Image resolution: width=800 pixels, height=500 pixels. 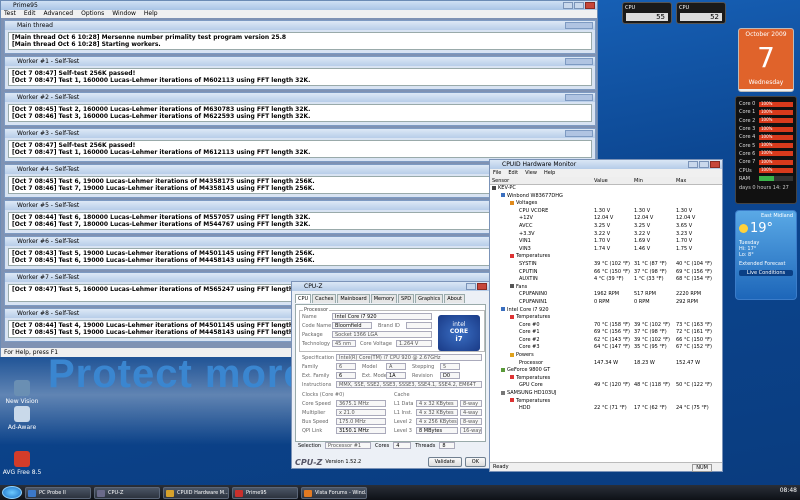 I want to click on sensor-row: +3.3V 3.22 V 3.22 V 3.23 V, so click(x=606, y=235).